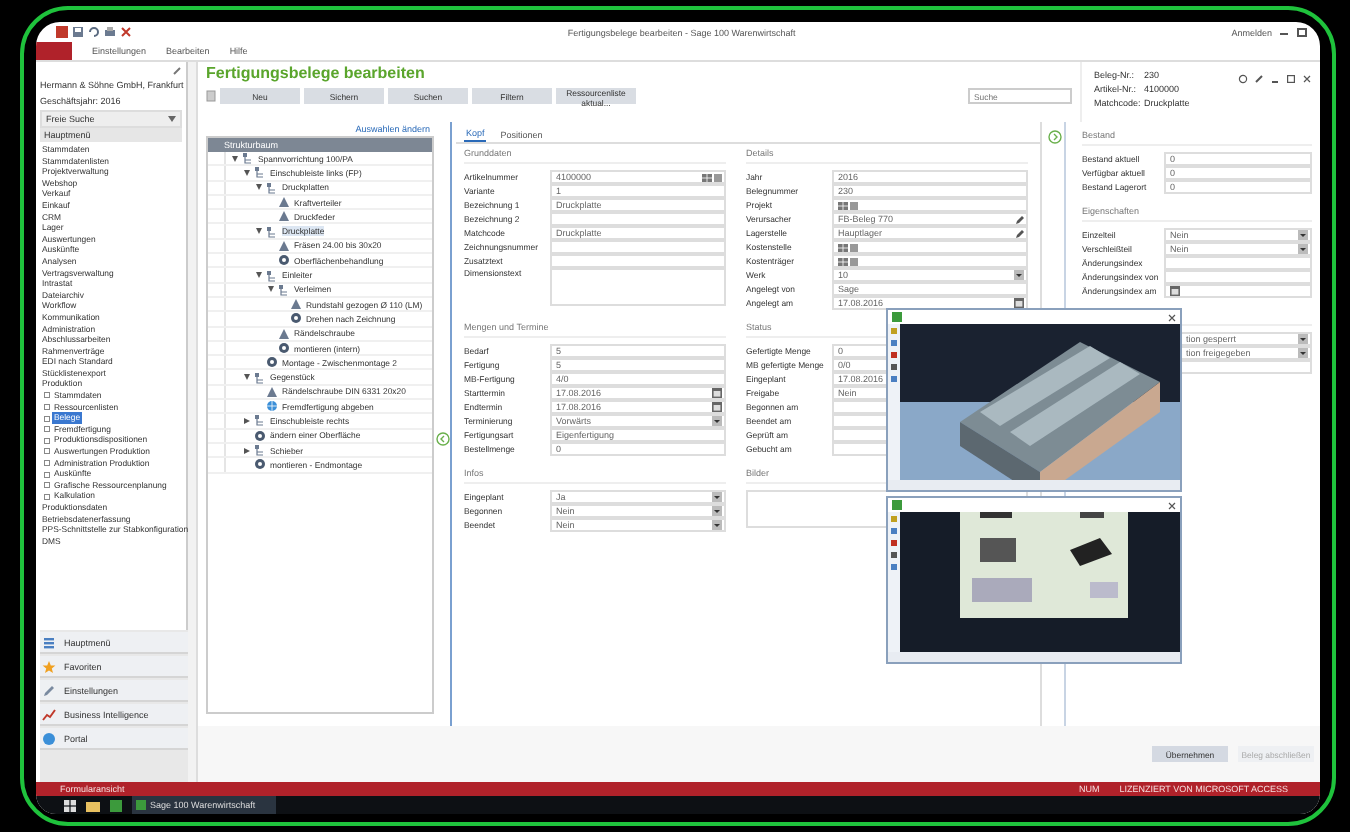 The width and height of the screenshot is (1350, 832). What do you see at coordinates (49, 666) in the screenshot?
I see `star-icon` at bounding box center [49, 666].